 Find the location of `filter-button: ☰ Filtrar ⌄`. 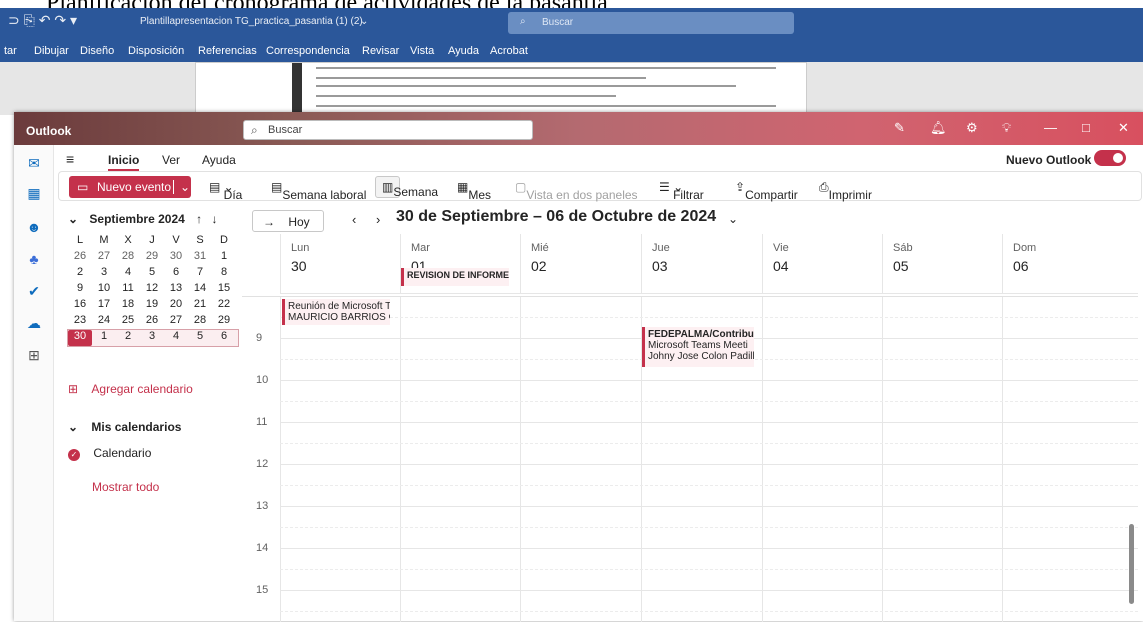

filter-button: ☰ Filtrar ⌄ is located at coordinates (681, 191).